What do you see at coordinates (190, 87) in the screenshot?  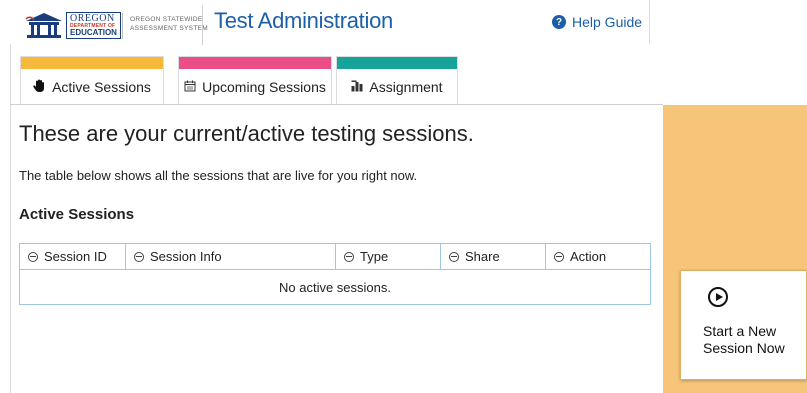 I see `calendar-icon` at bounding box center [190, 87].